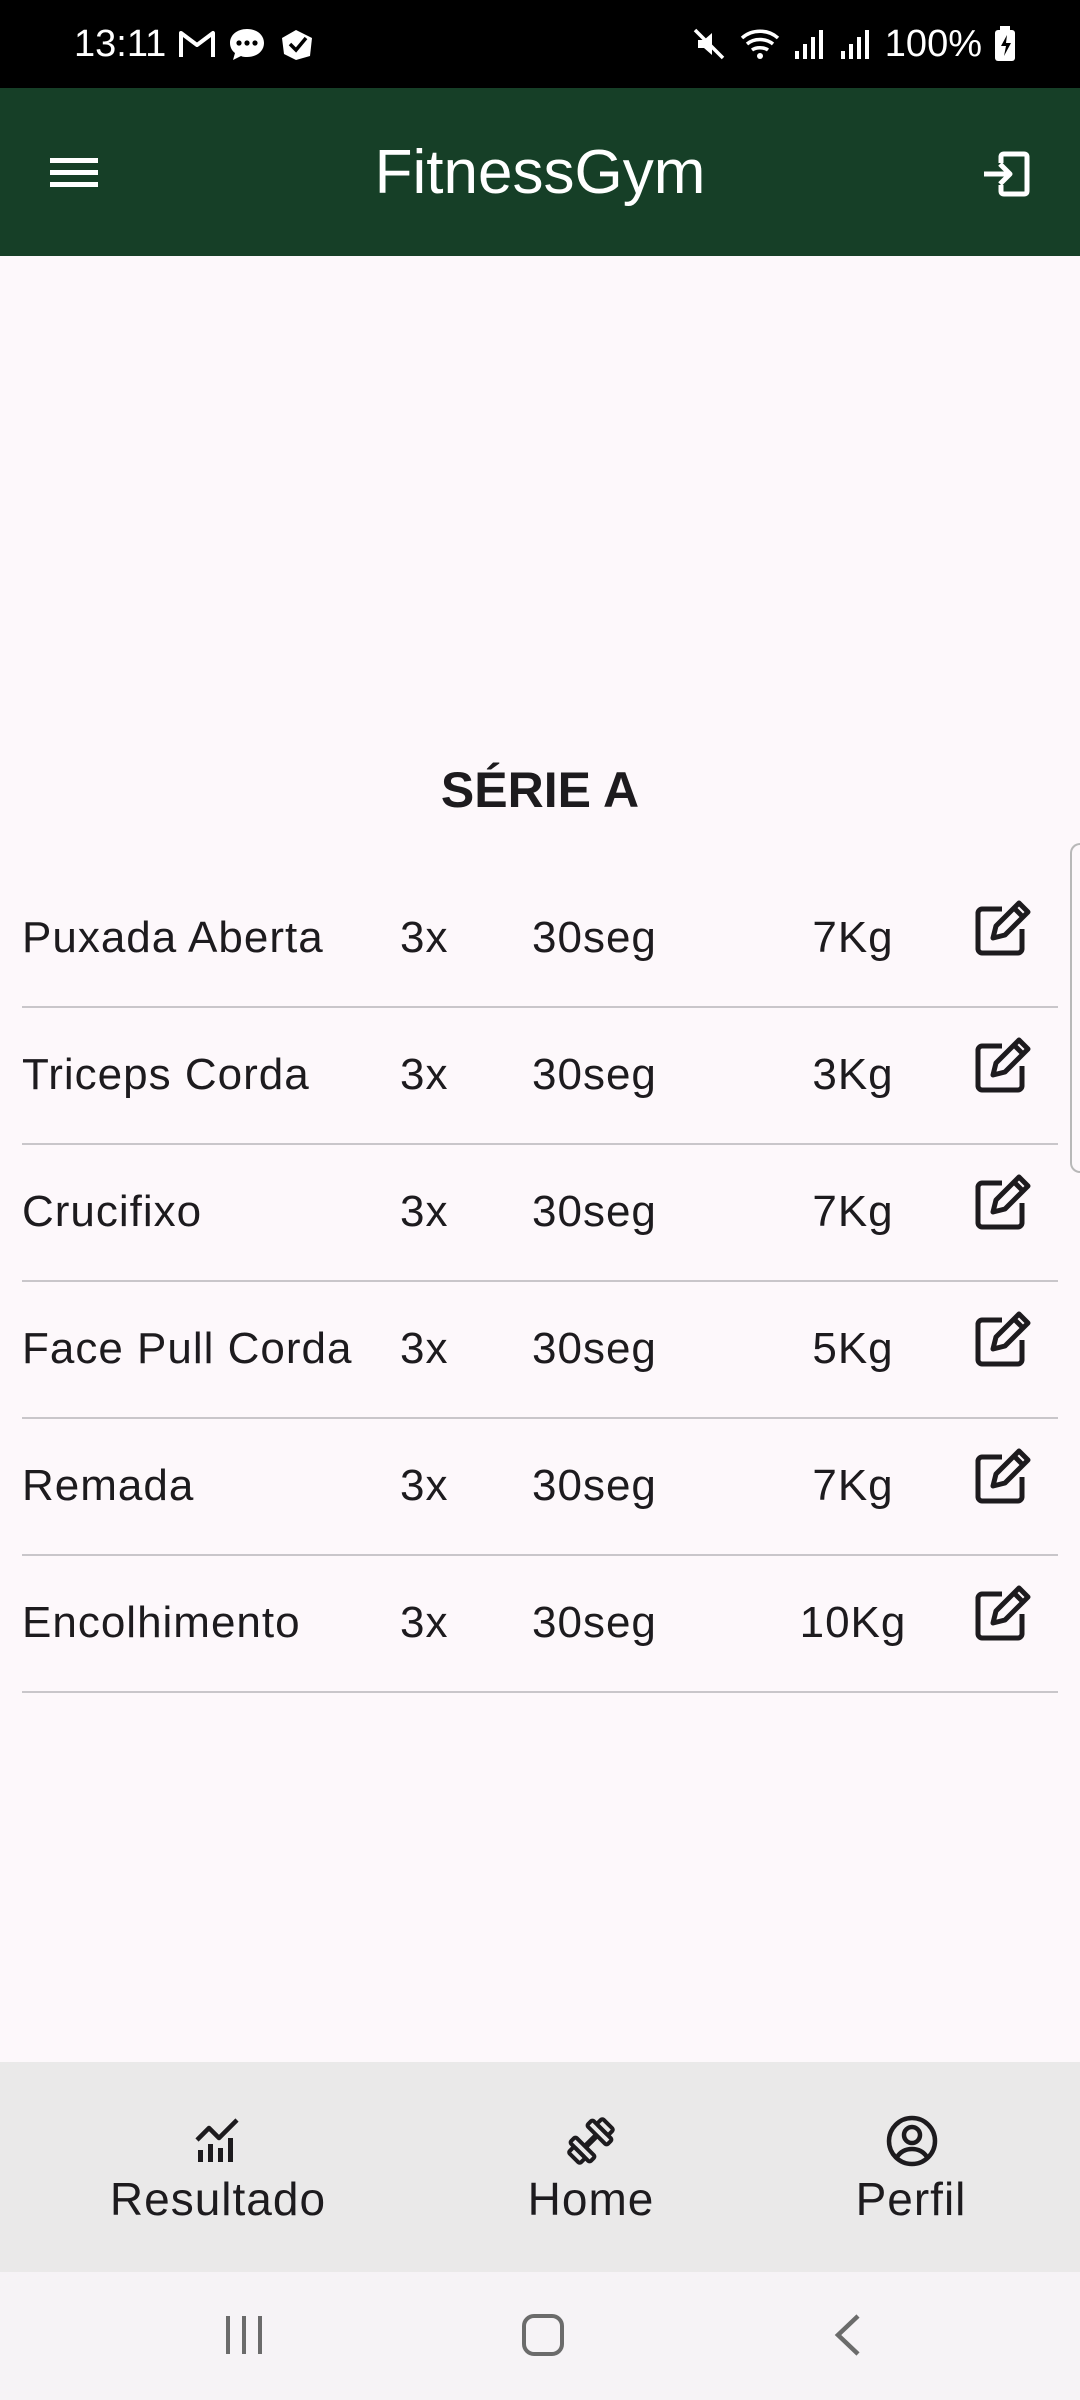  I want to click on menu-icon, so click(74, 172).